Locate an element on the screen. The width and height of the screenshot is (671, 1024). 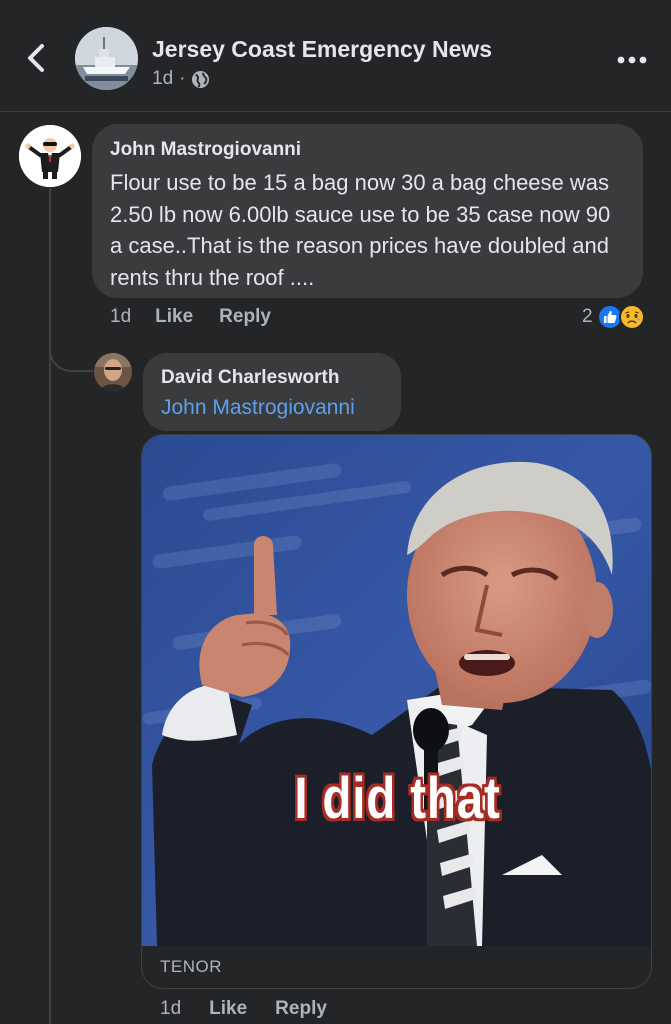
reaction-count: 2 is located at coordinates (587, 316).